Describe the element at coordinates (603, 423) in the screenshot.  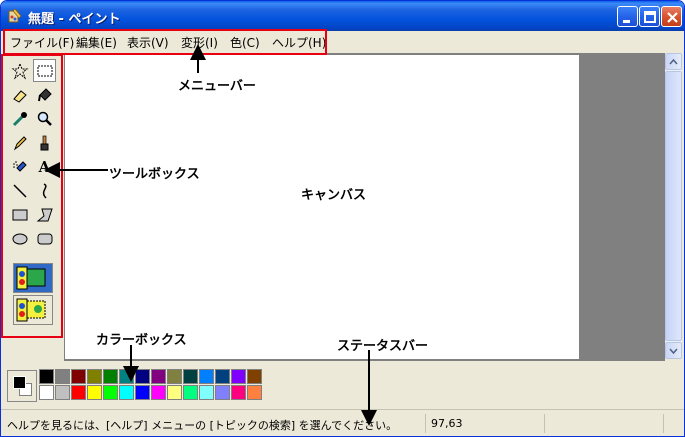
I see `status-cell-size` at that location.